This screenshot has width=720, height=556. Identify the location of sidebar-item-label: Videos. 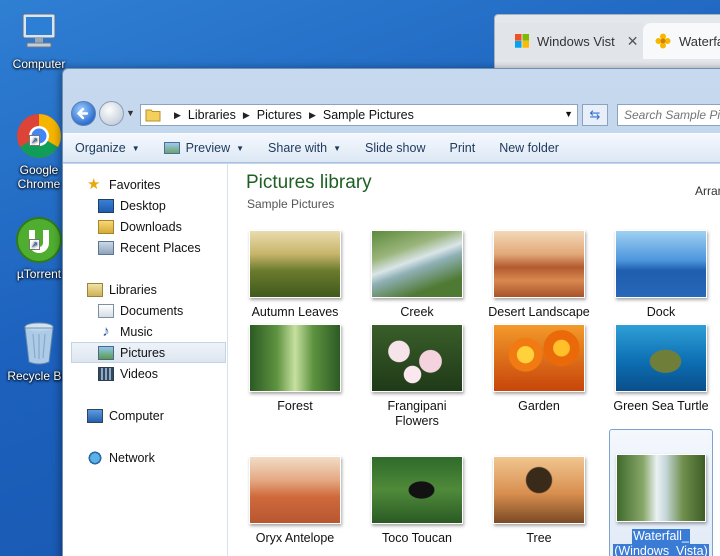
(139, 373).